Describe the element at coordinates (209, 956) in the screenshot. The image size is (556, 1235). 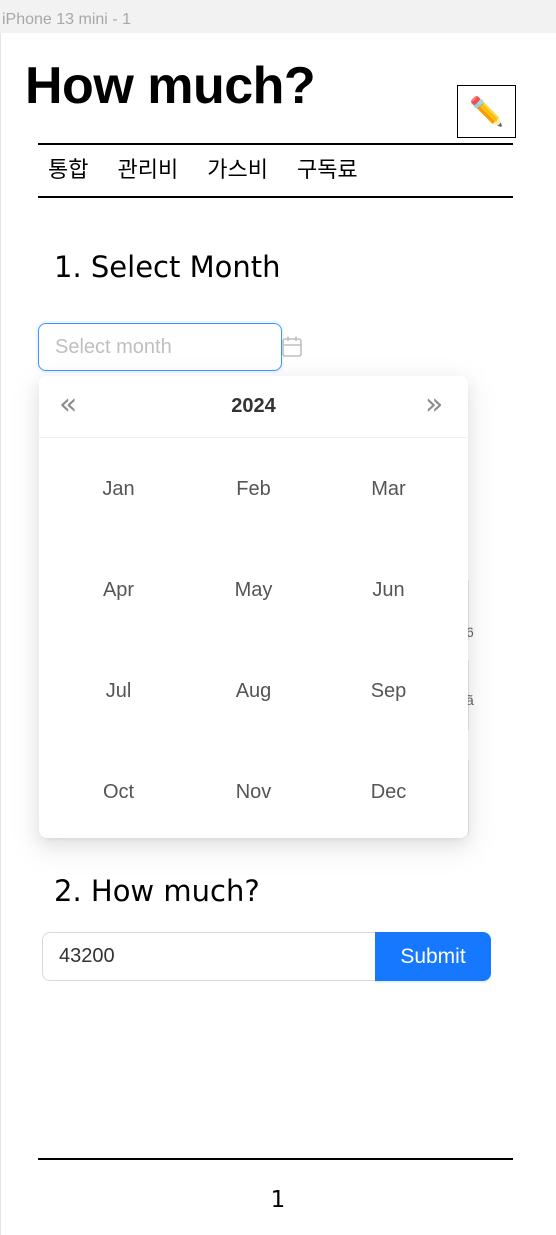
I see `amount-input` at that location.